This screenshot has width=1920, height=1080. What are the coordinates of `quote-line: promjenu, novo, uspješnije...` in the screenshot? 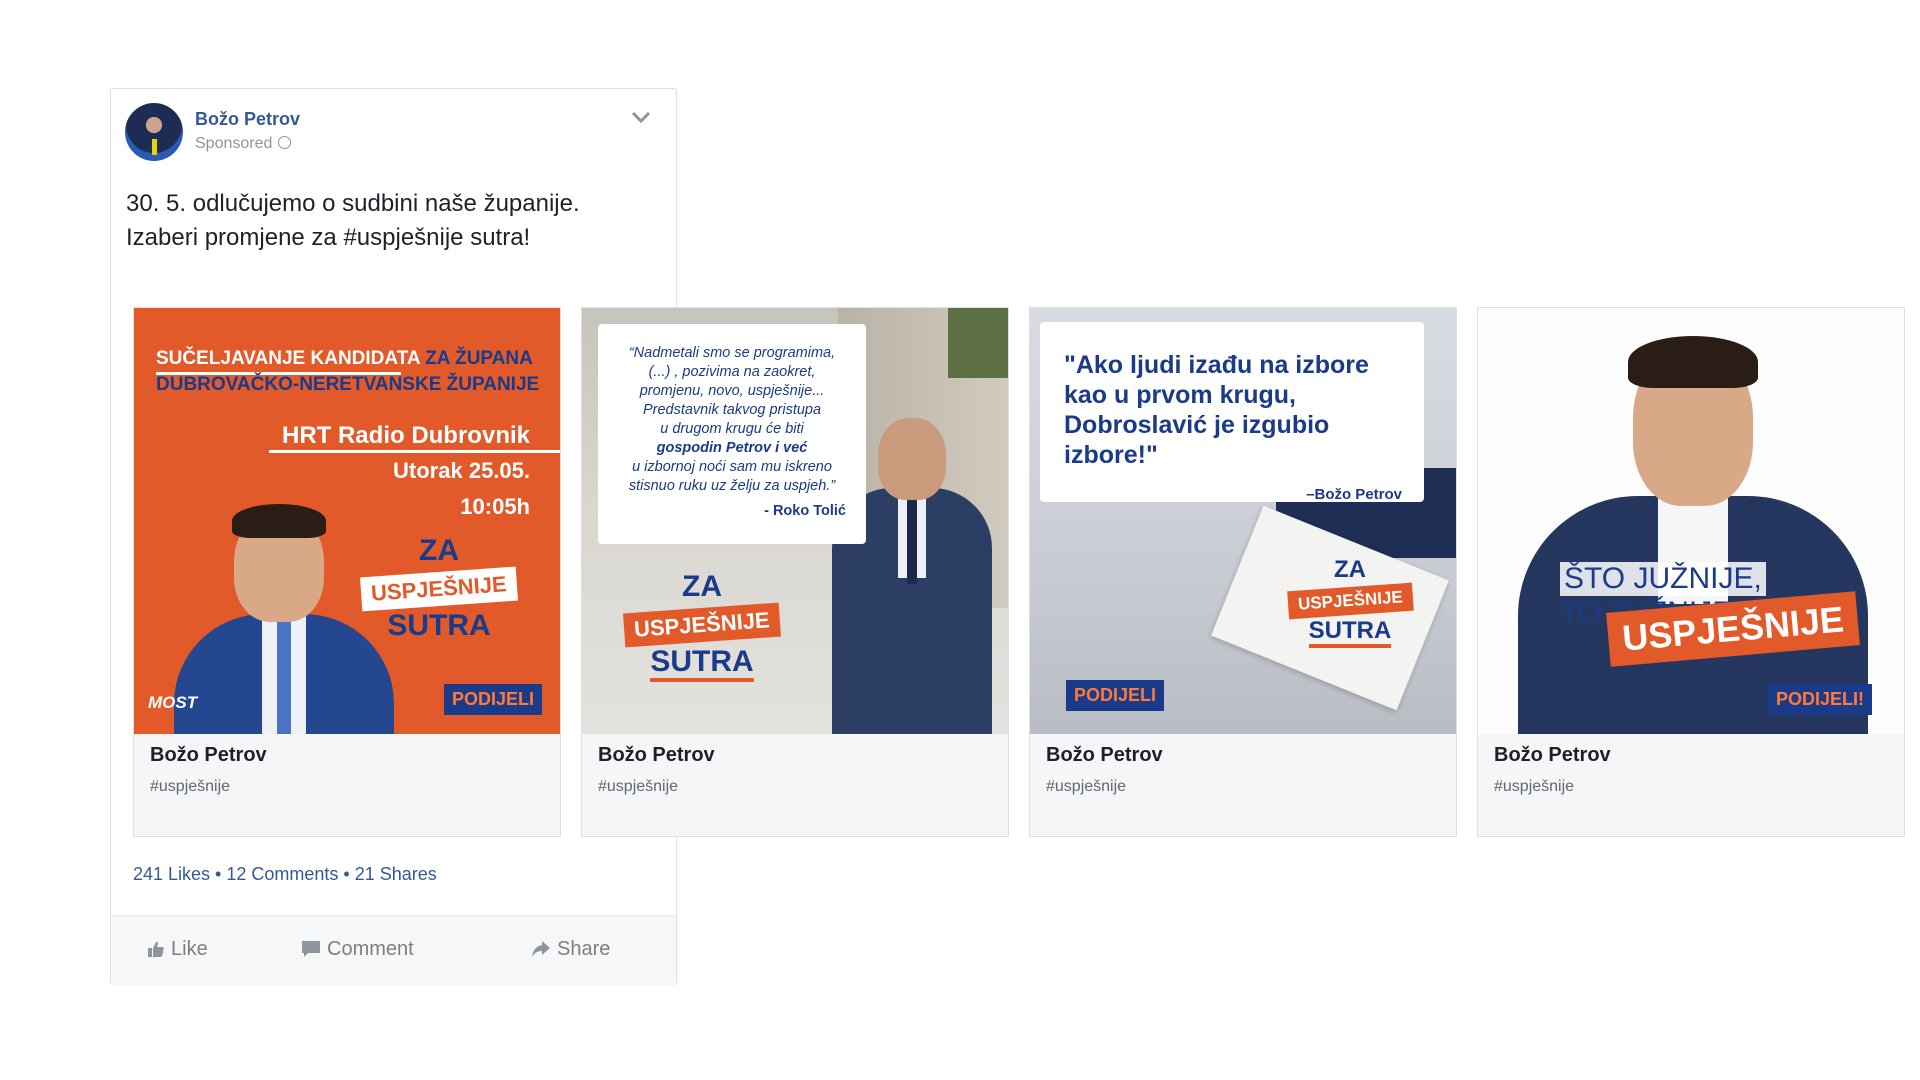 It's located at (732, 391).